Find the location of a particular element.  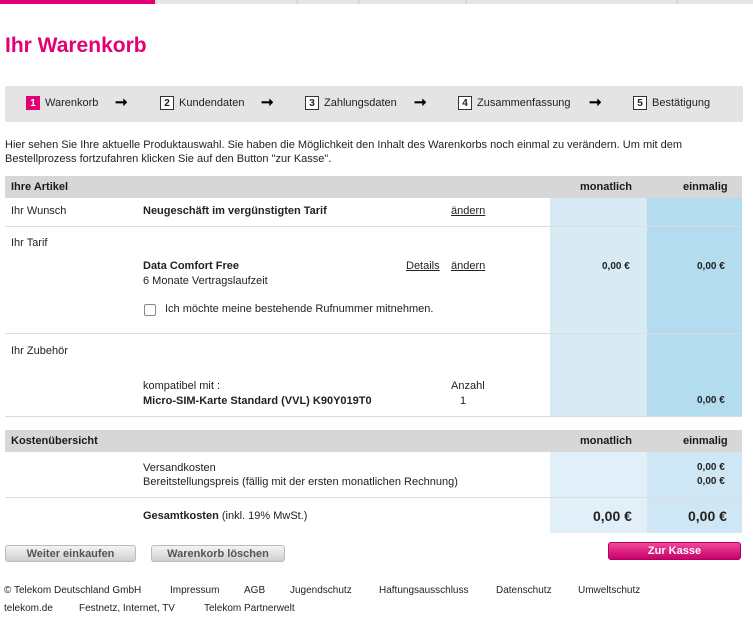

top-tab-strip is located at coordinates (376, 2).